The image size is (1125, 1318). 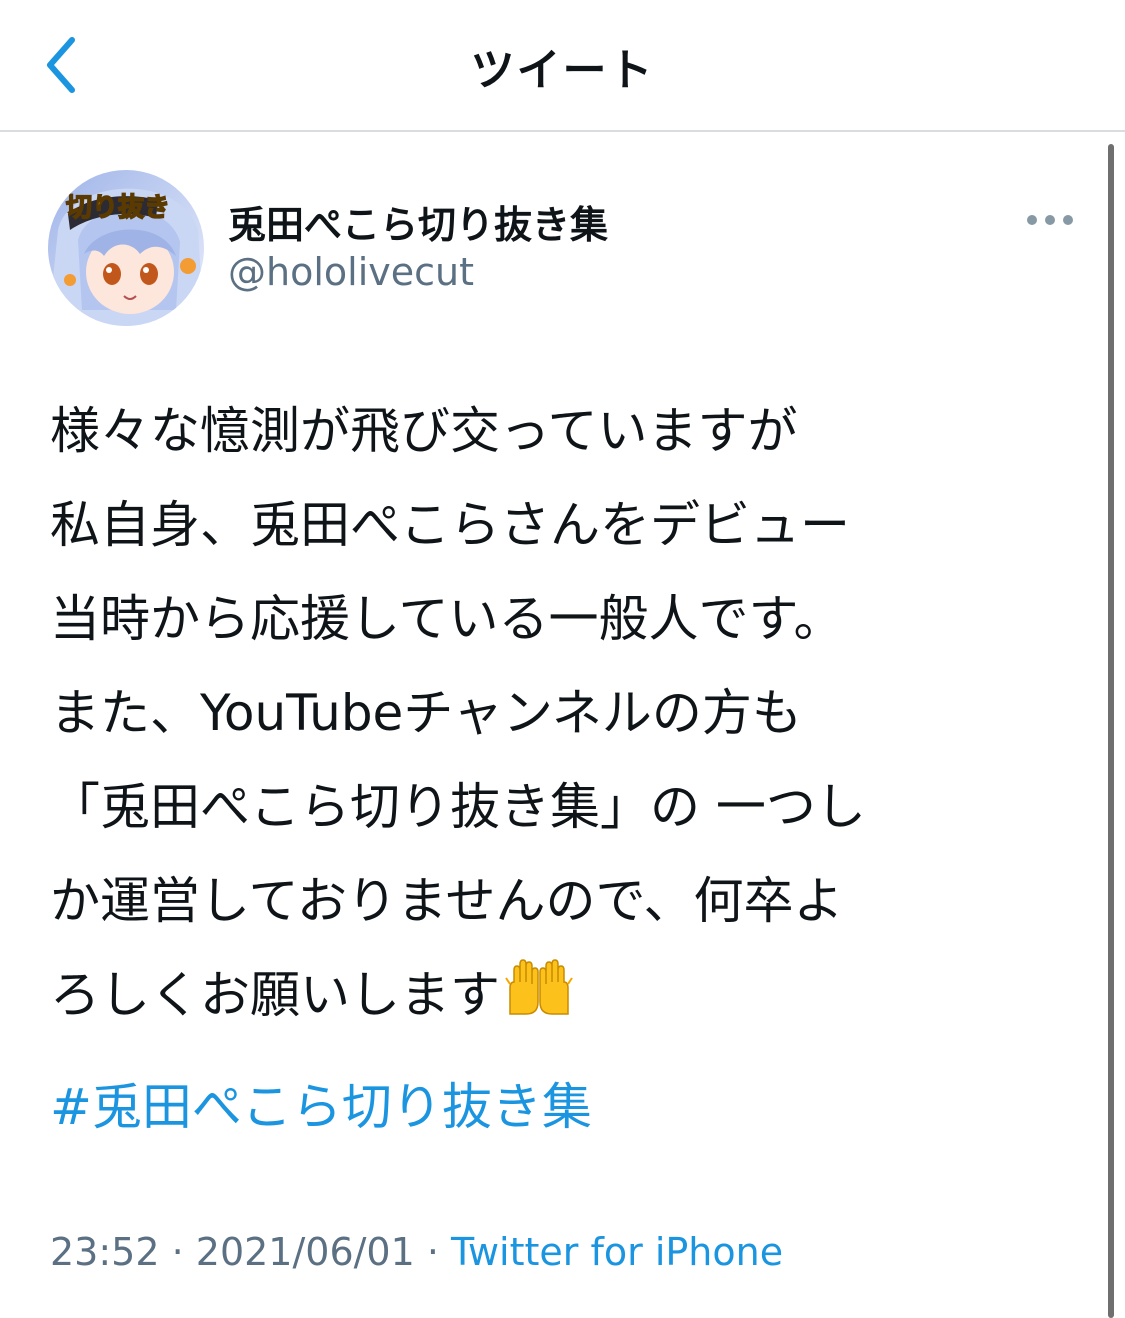 I want to click on tweet-meta: 23:52 · 2021/06/01 · Twitter for iPhone, so click(x=416, y=1252).